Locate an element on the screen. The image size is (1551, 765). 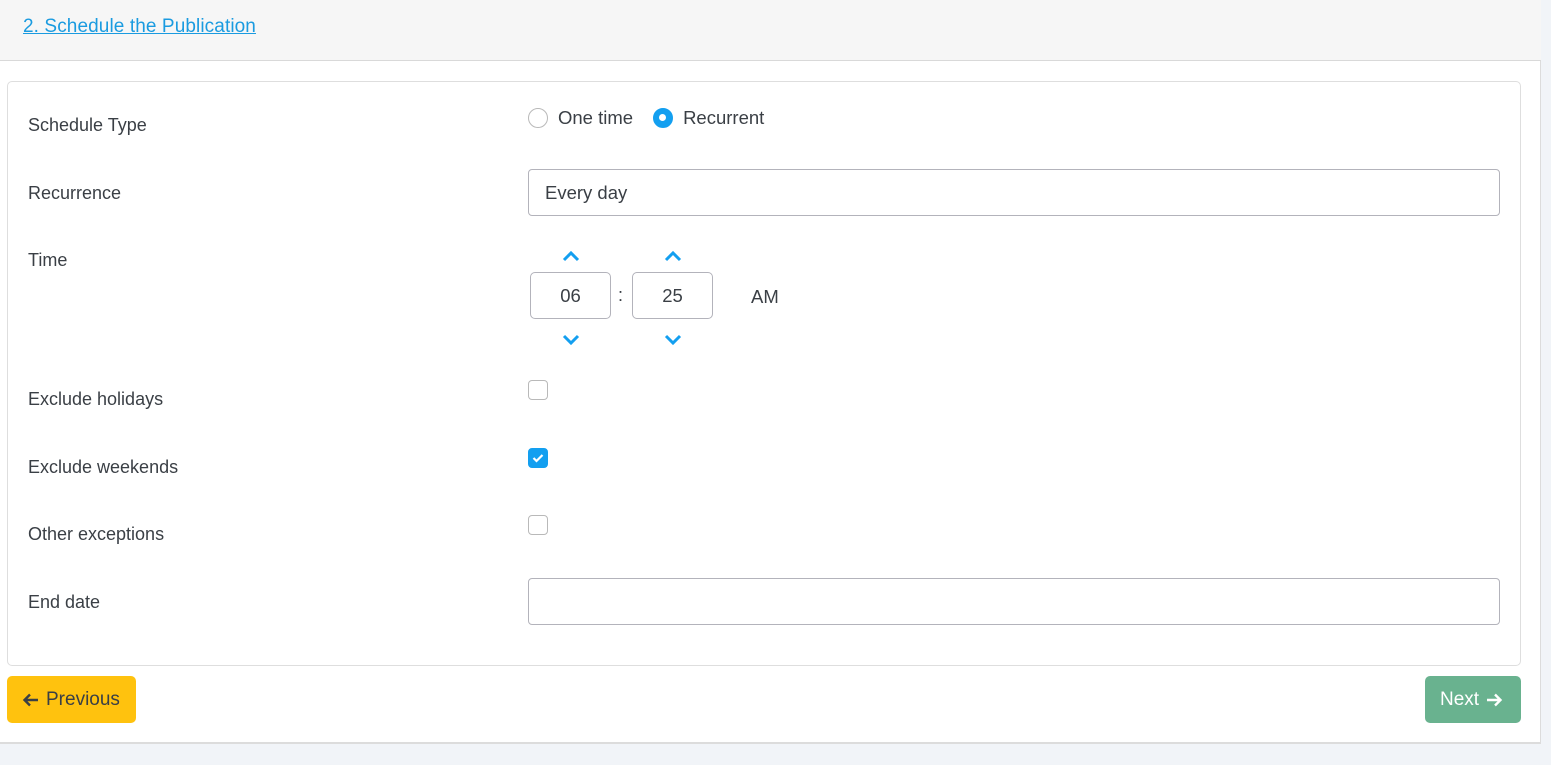
other-exceptions-checkbox is located at coordinates (538, 525).